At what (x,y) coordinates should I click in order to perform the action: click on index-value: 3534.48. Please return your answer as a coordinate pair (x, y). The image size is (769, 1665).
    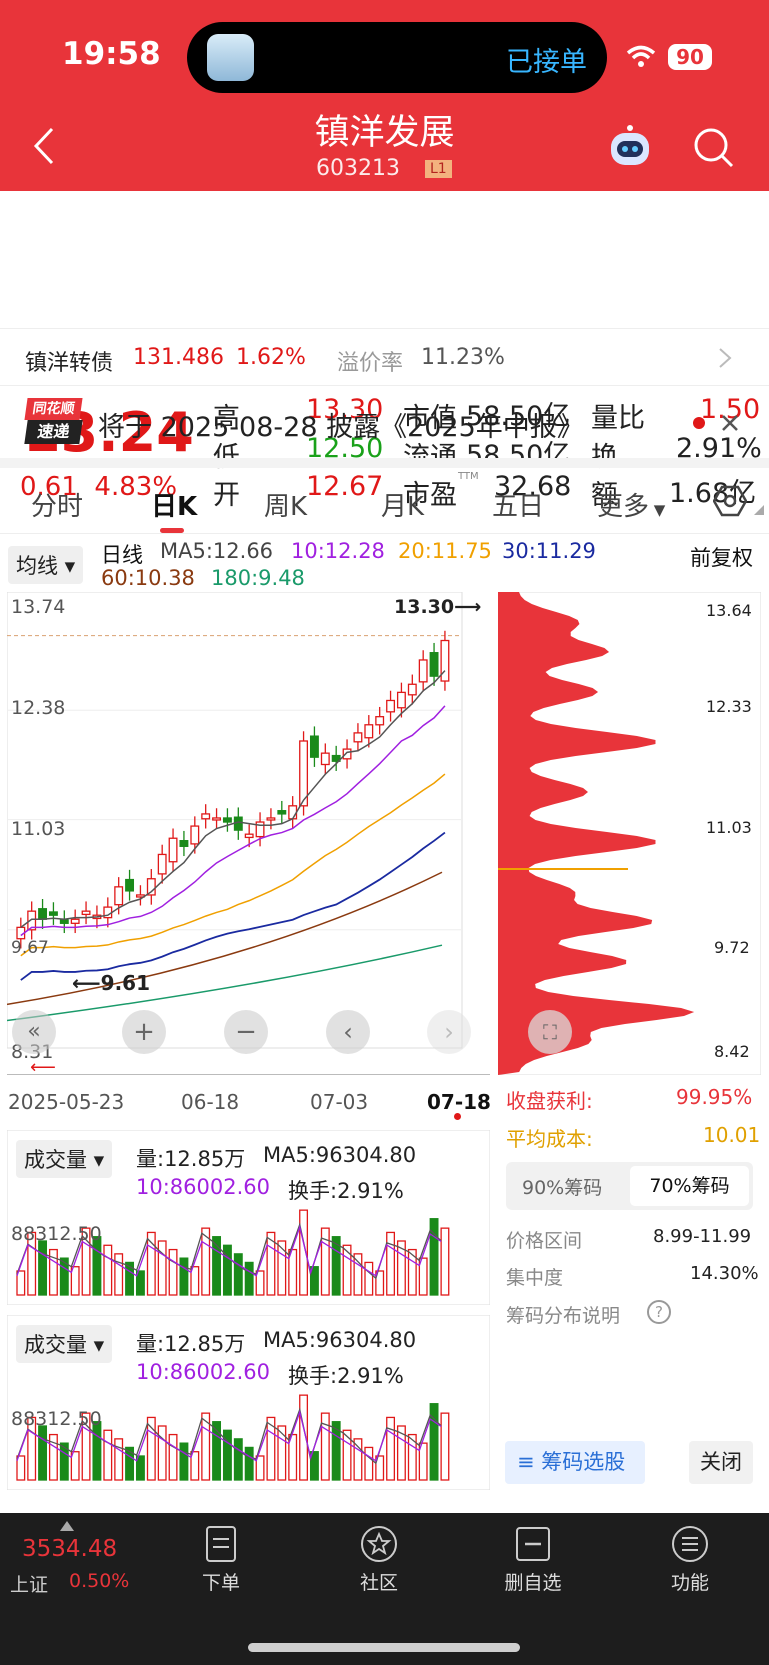
    Looking at the image, I should click on (70, 1549).